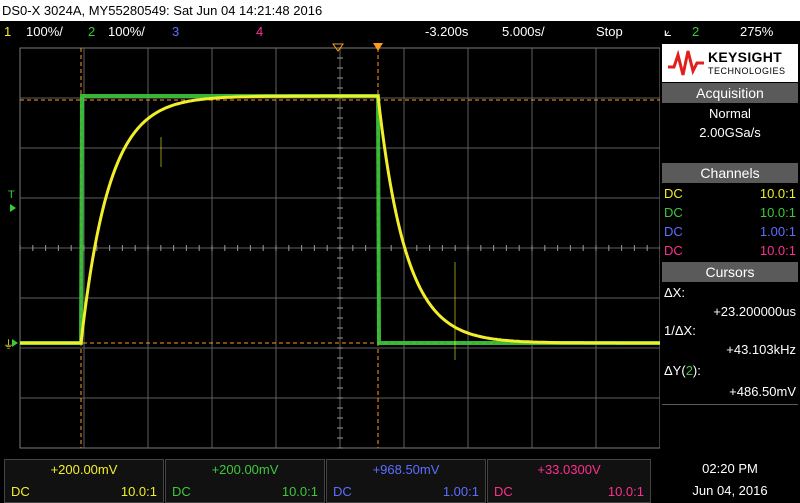 The height and width of the screenshot is (503, 800). What do you see at coordinates (674, 292) in the screenshot?
I see `cursor-dx-label: ΔX:` at bounding box center [674, 292].